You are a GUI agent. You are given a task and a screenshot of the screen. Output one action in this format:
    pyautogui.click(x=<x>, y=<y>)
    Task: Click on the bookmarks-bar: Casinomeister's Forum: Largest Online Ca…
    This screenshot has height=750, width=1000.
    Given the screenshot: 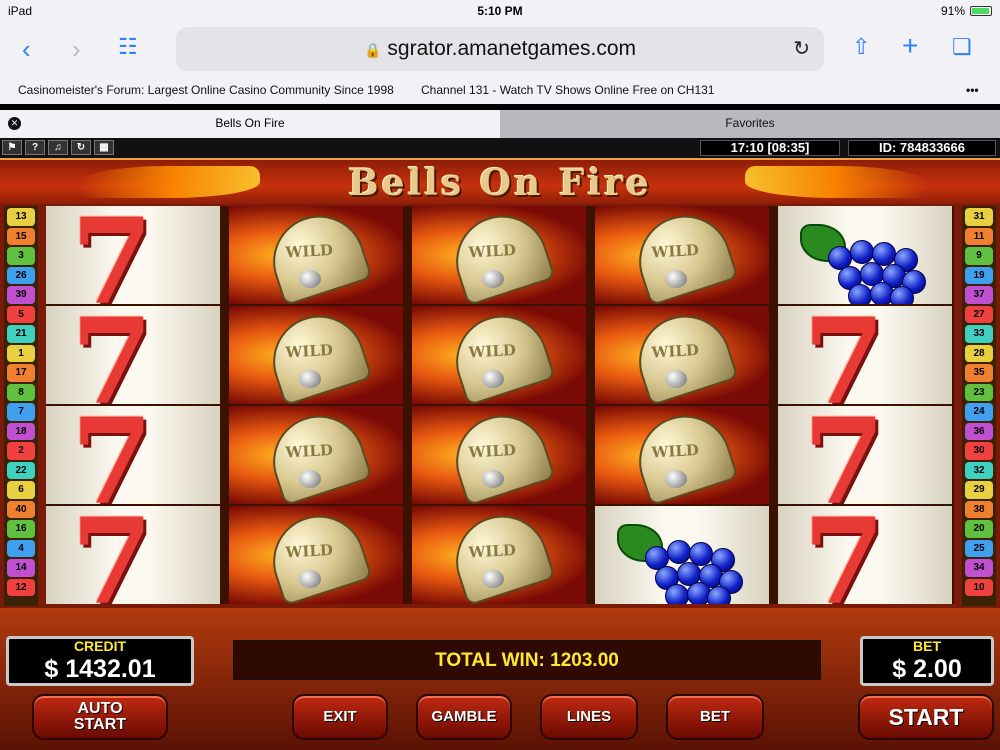 What is the action you would take?
    pyautogui.click(x=500, y=91)
    